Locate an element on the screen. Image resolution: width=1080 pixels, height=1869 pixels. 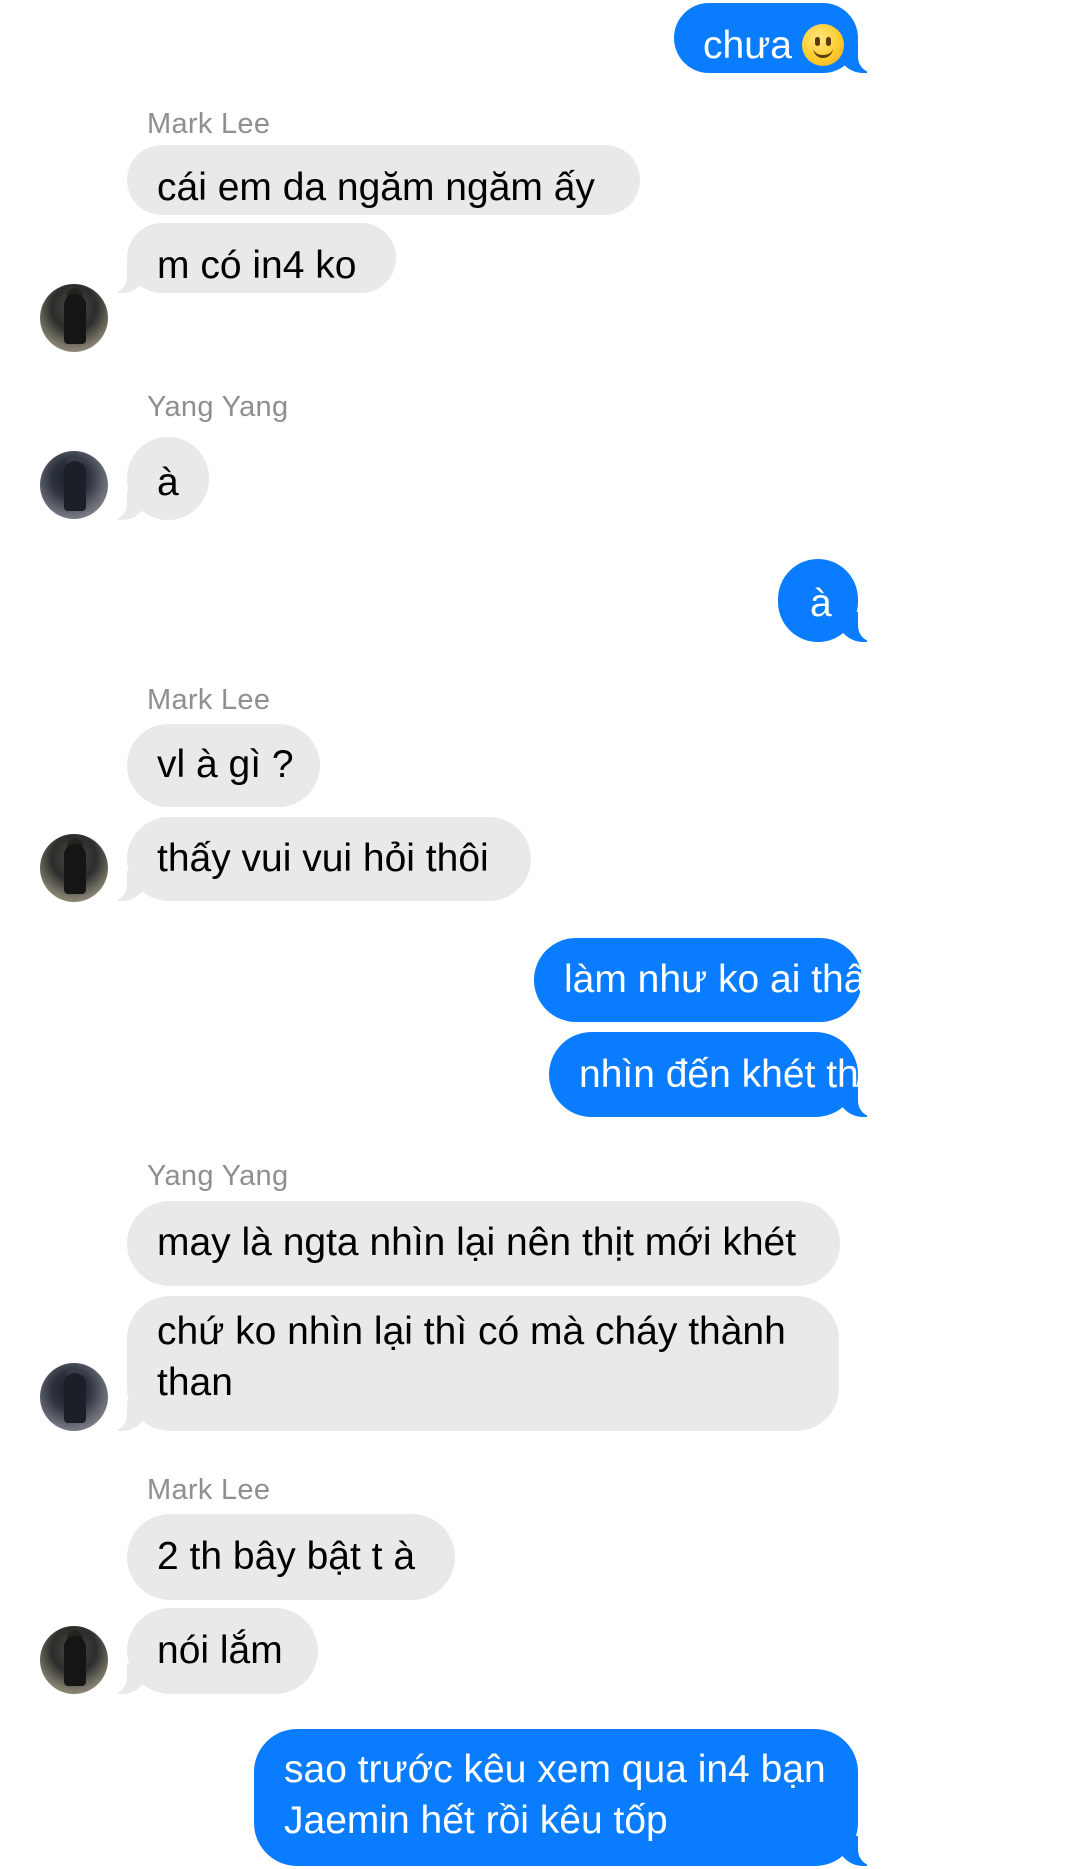
message-bubble-outgoing: làm như ko ai thấy is located at coordinates (709, 980).